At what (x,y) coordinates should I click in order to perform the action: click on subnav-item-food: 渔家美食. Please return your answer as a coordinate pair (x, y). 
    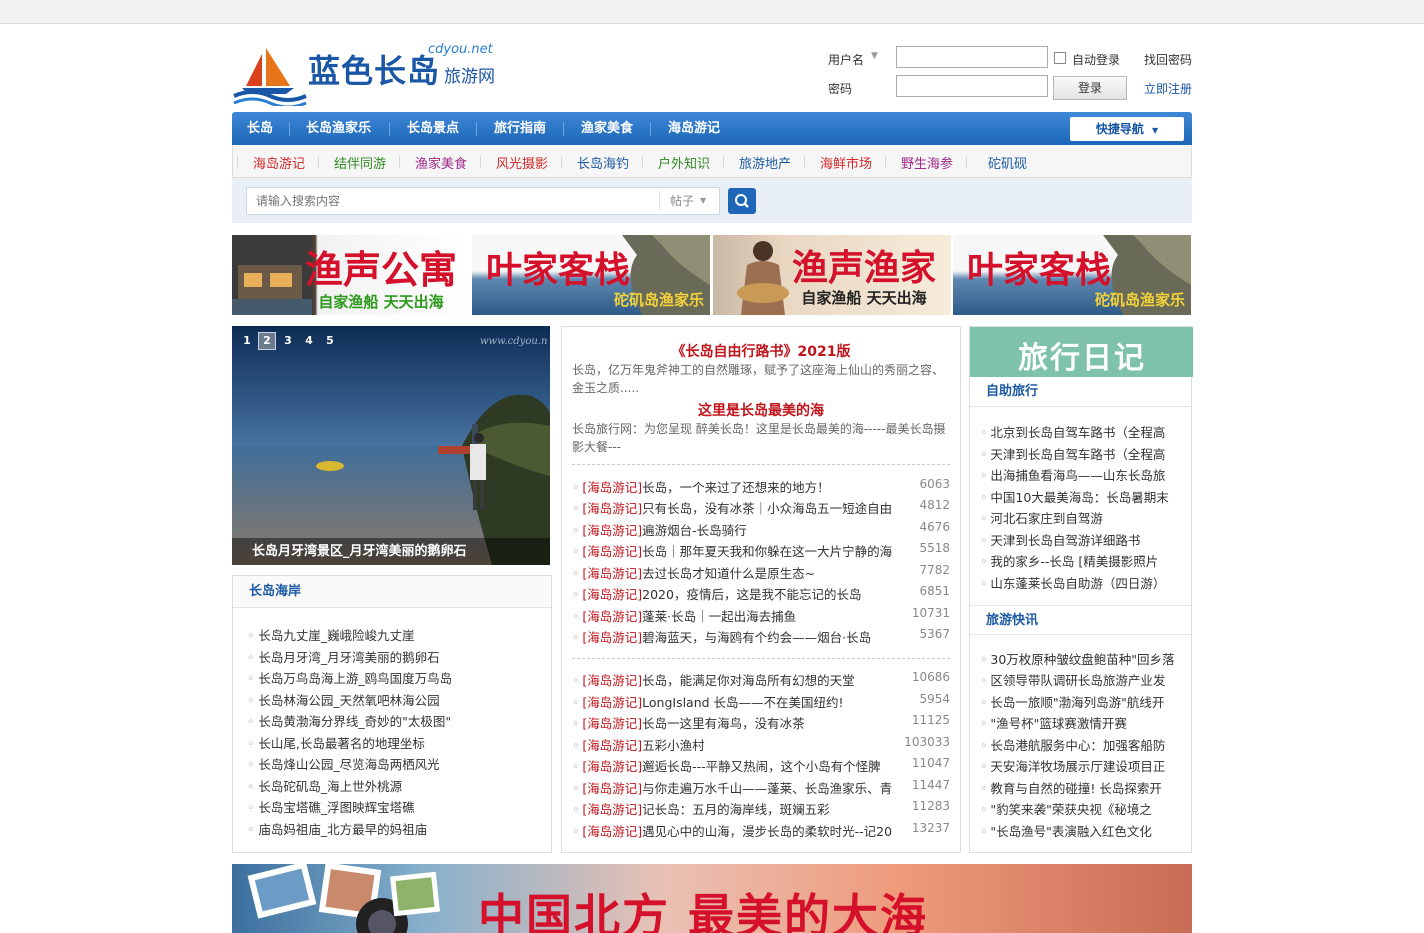
    Looking at the image, I should click on (441, 162).